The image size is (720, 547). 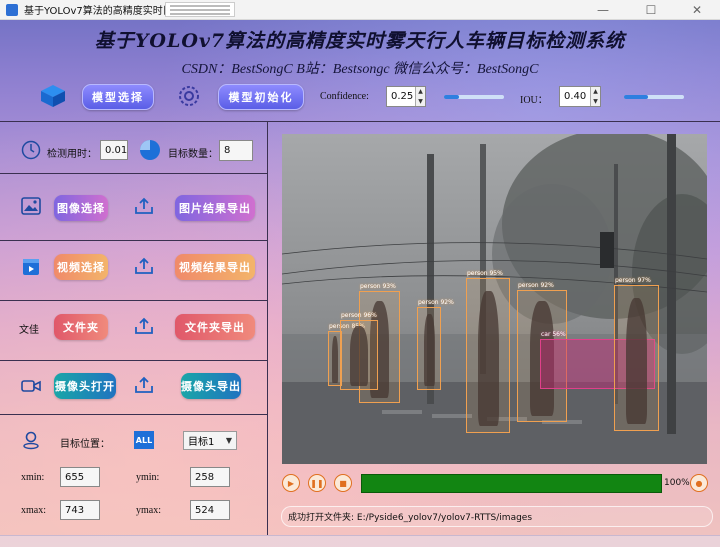 What do you see at coordinates (144, 440) in the screenshot?
I see `all-icon: ALL` at bounding box center [144, 440].